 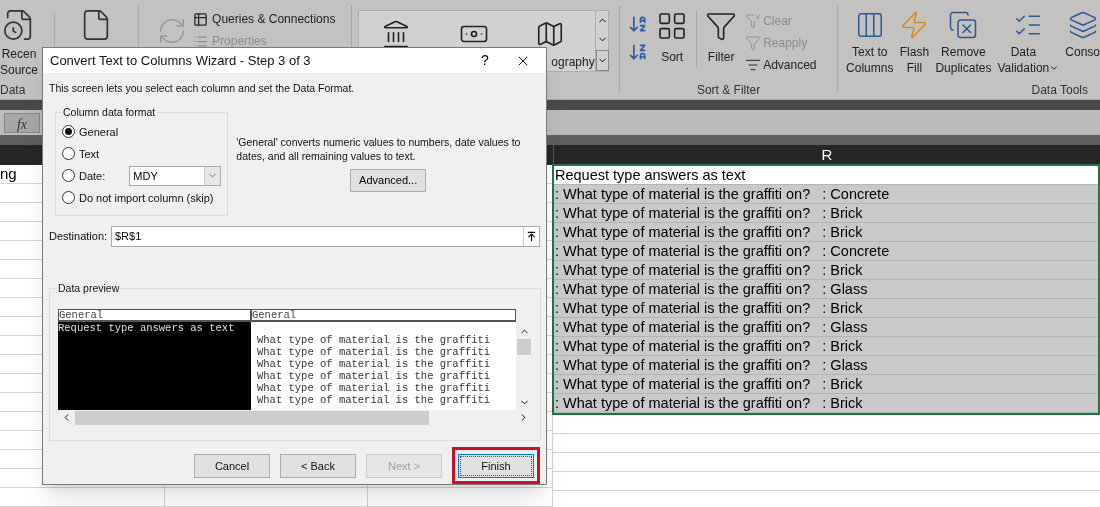 What do you see at coordinates (318, 466) in the screenshot?
I see `dialog-button: < Back` at bounding box center [318, 466].